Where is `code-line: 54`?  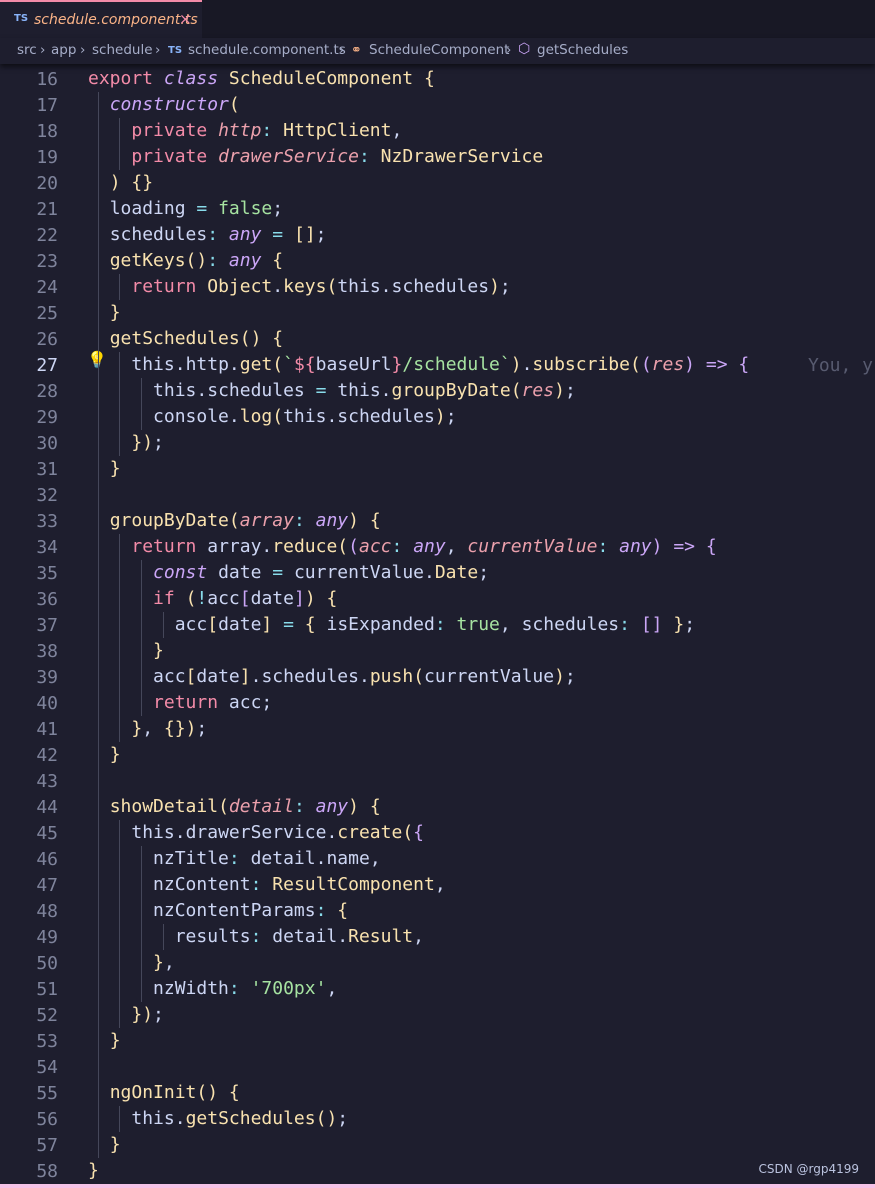
code-line: 54 is located at coordinates (437, 1067).